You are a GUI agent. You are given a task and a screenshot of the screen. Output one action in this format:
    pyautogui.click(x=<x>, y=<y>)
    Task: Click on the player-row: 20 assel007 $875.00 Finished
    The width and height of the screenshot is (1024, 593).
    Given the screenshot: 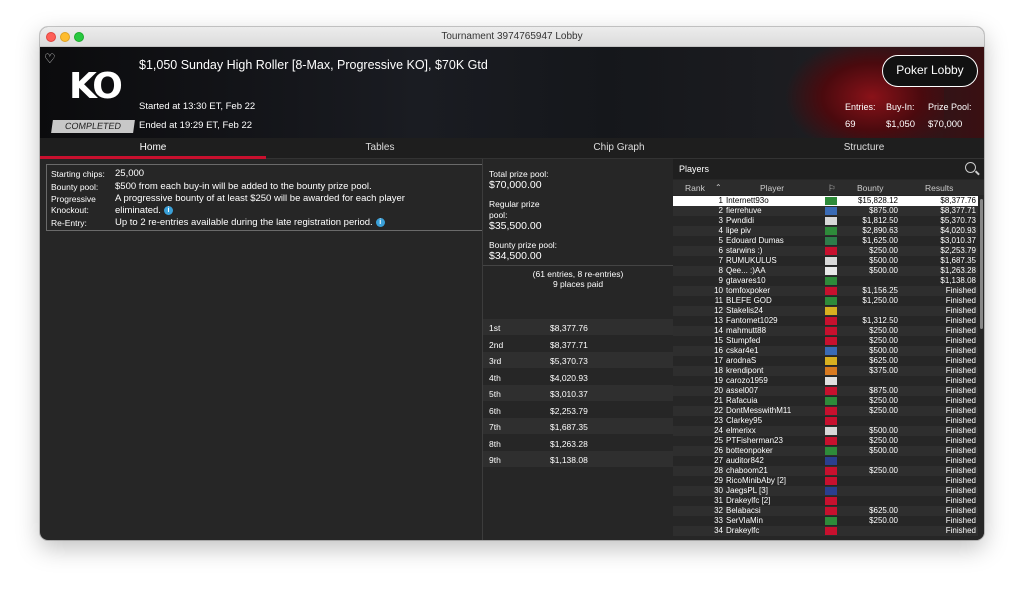 What is the action you would take?
    pyautogui.click(x=825, y=391)
    